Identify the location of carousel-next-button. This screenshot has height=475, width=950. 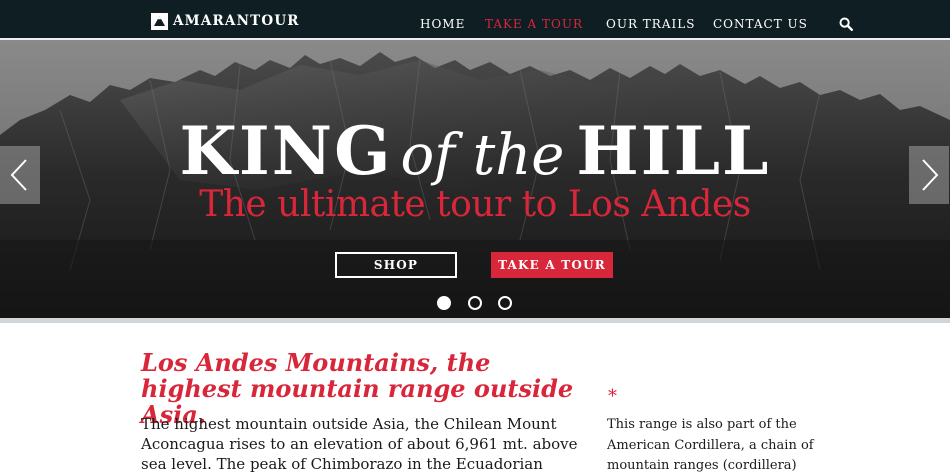
(929, 175).